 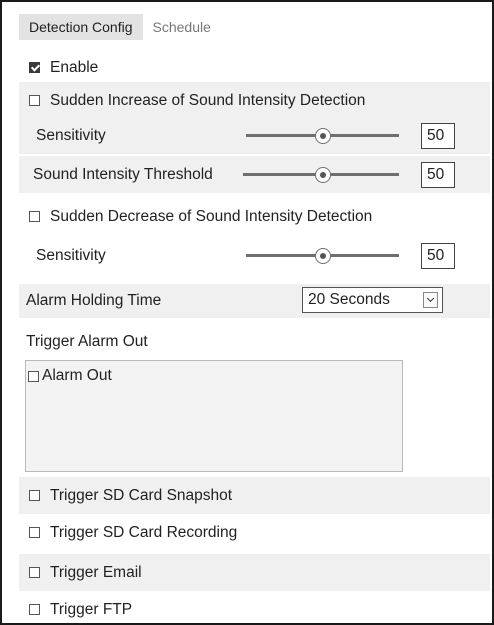 What do you see at coordinates (33, 376) in the screenshot?
I see `alarm-out-checkbox` at bounding box center [33, 376].